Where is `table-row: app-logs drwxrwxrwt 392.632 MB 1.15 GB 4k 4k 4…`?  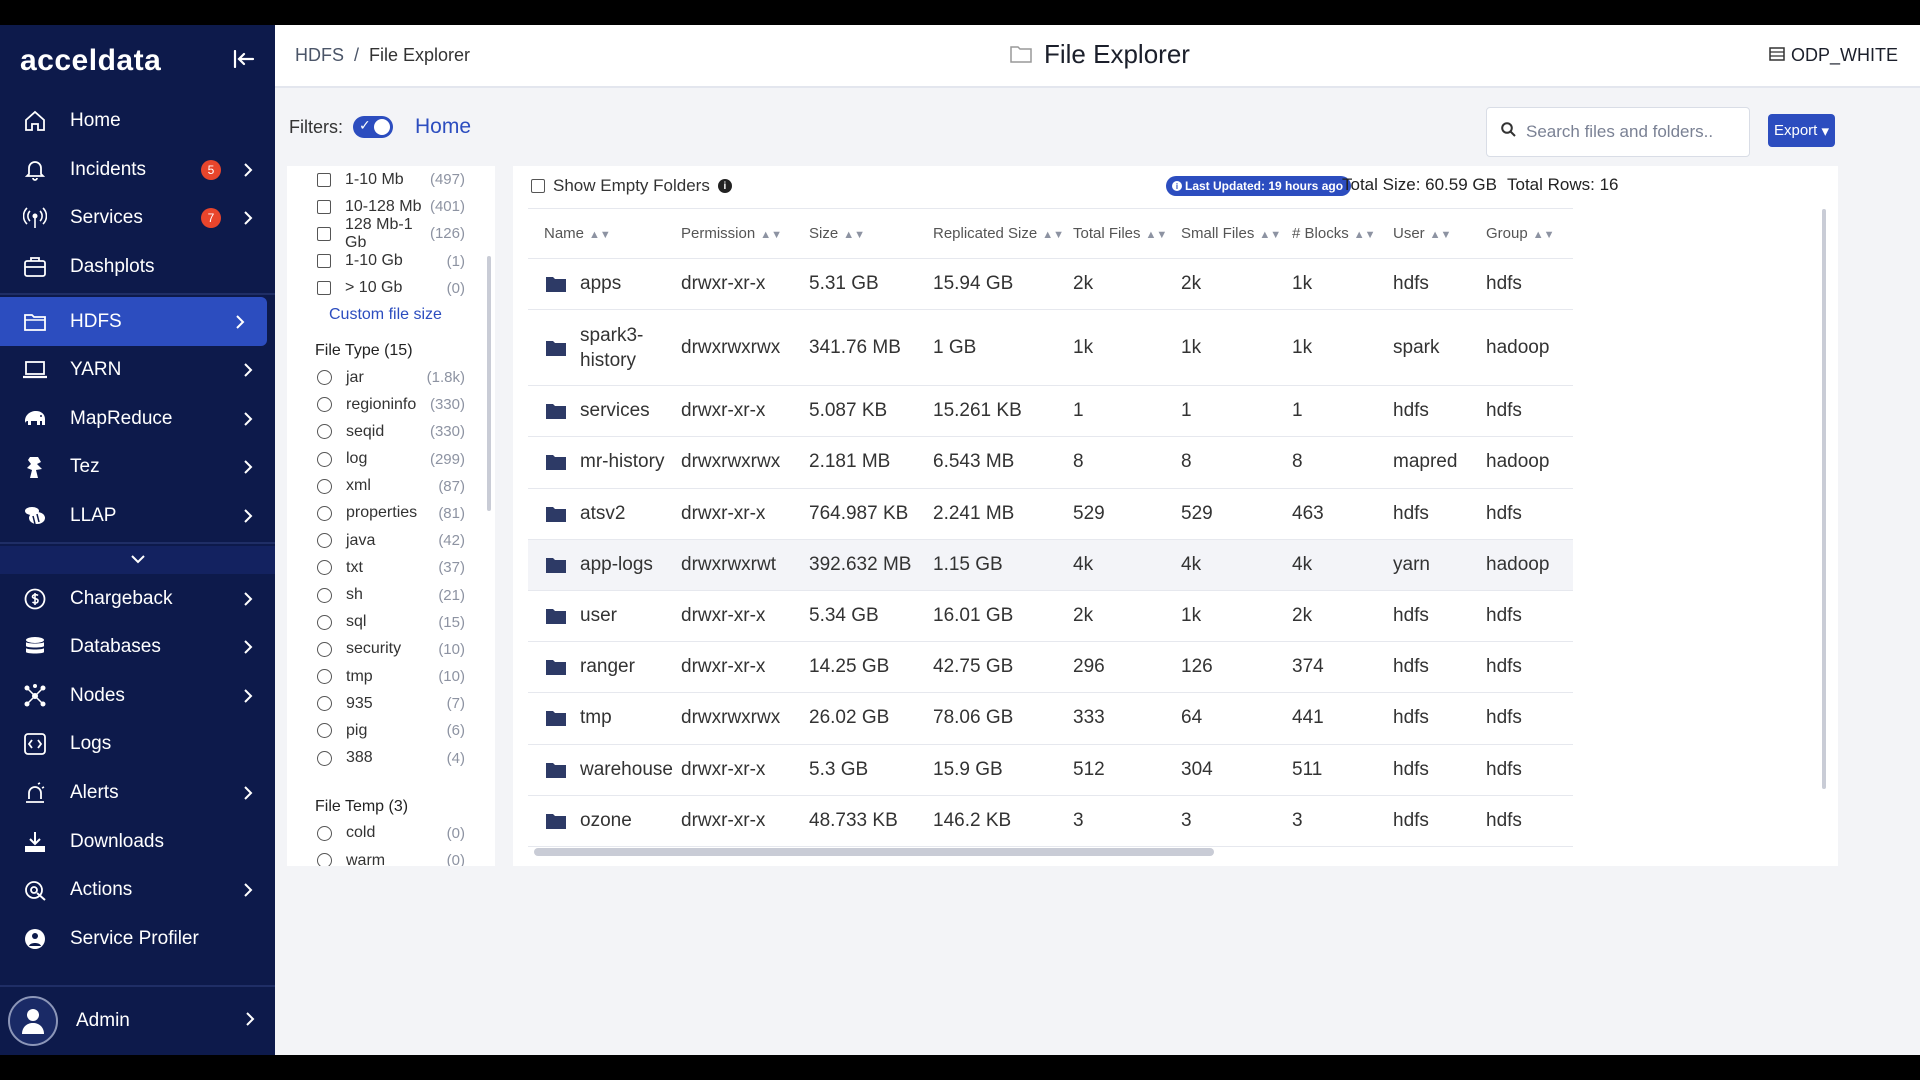 table-row: app-logs drwxrwxrwt 392.632 MB 1.15 GB 4k 4k 4… is located at coordinates (1050, 565).